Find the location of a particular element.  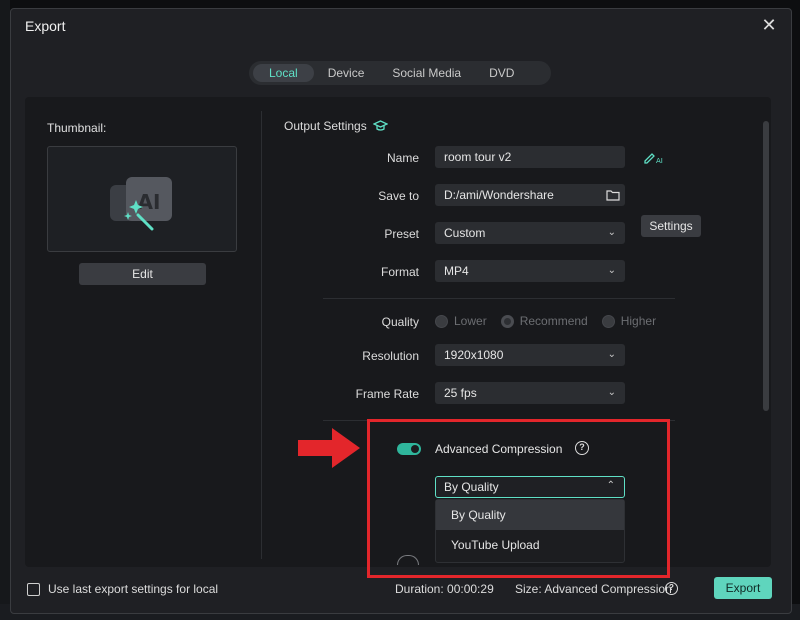

name-input: room tour v2 is located at coordinates (530, 157).